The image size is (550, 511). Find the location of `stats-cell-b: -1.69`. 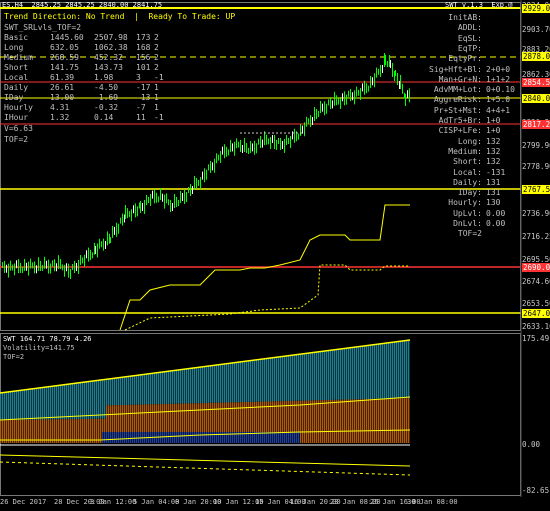

stats-cell-b: -1.69 is located at coordinates (106, 97).